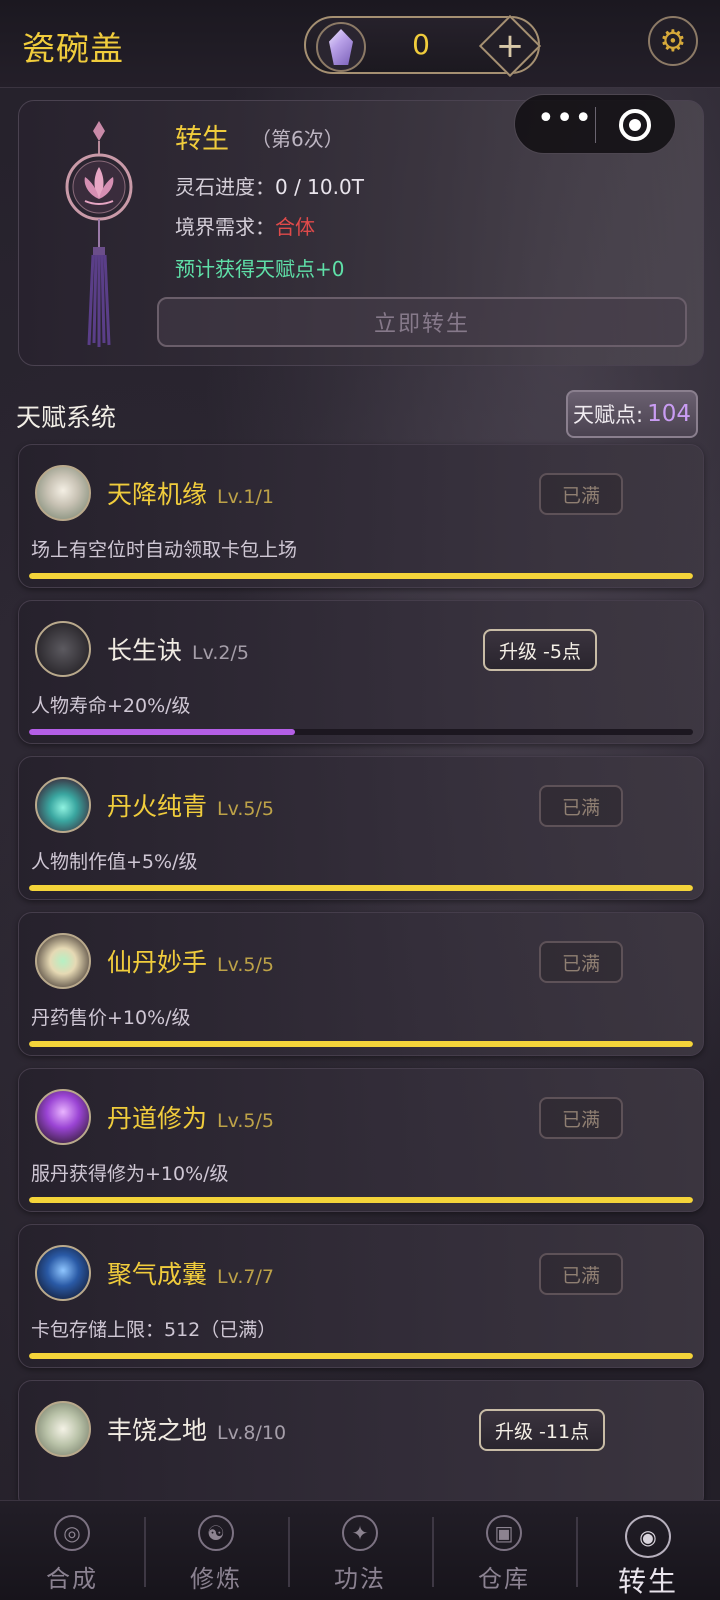 The width and height of the screenshot is (720, 1600). I want to click on currency-display: 0 +, so click(423, 46).